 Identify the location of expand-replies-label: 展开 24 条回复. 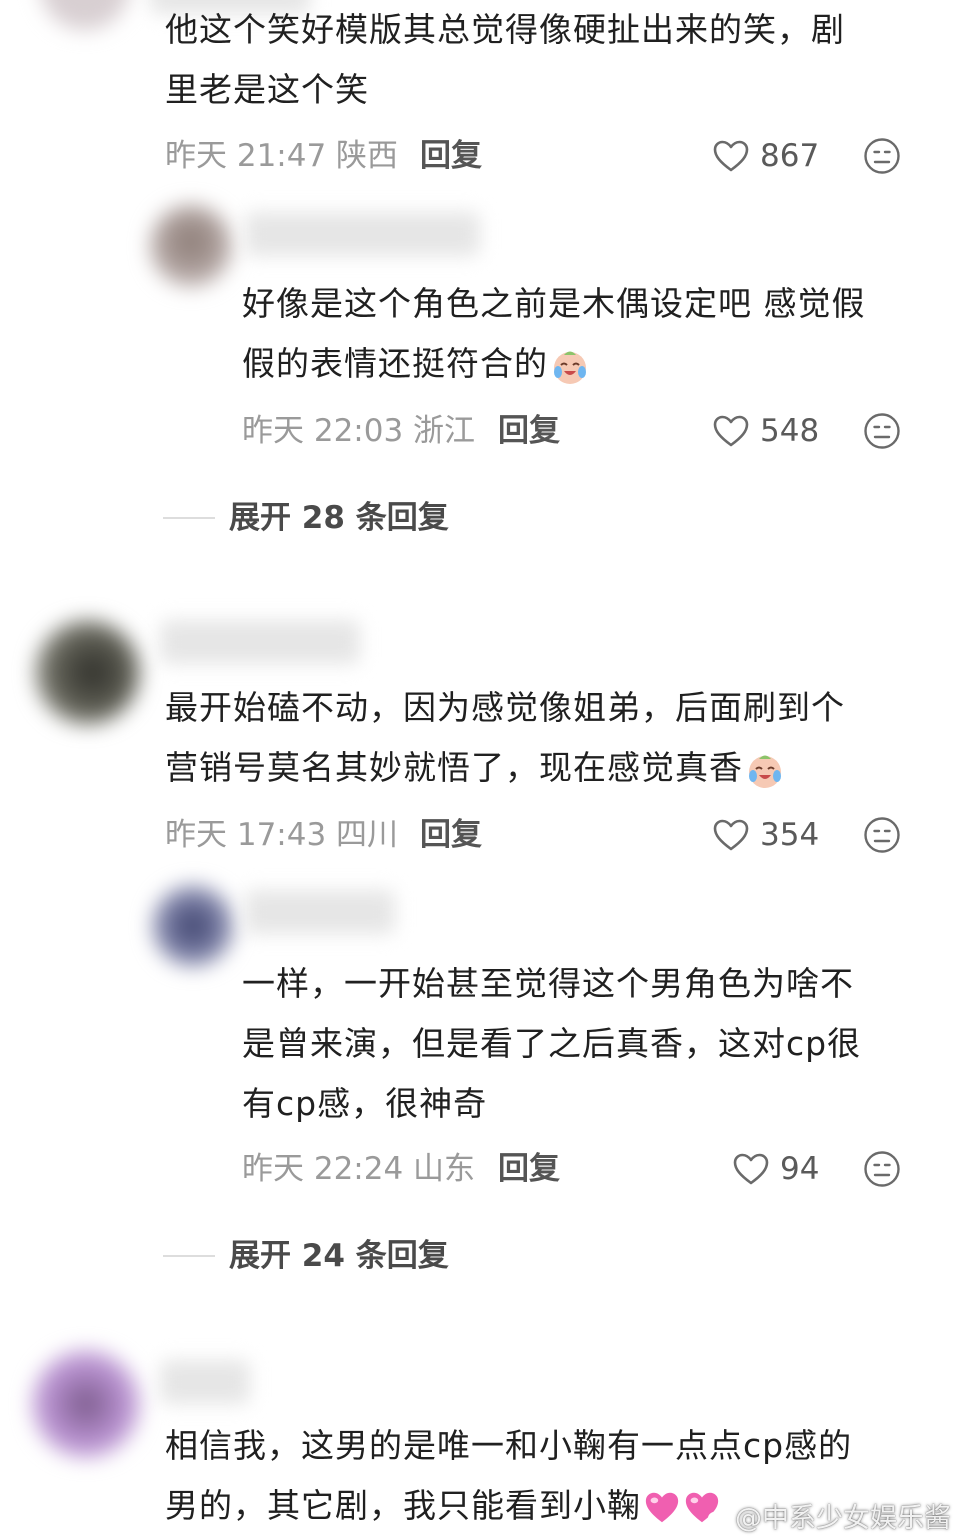
(339, 1256).